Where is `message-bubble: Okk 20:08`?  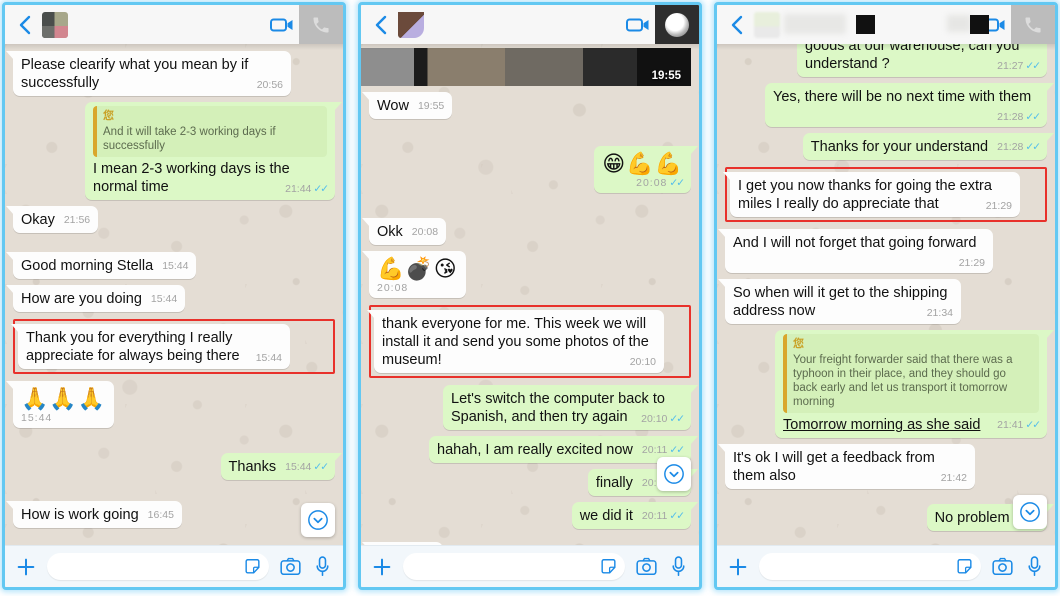
message-bubble: Okk 20:08 is located at coordinates (404, 231).